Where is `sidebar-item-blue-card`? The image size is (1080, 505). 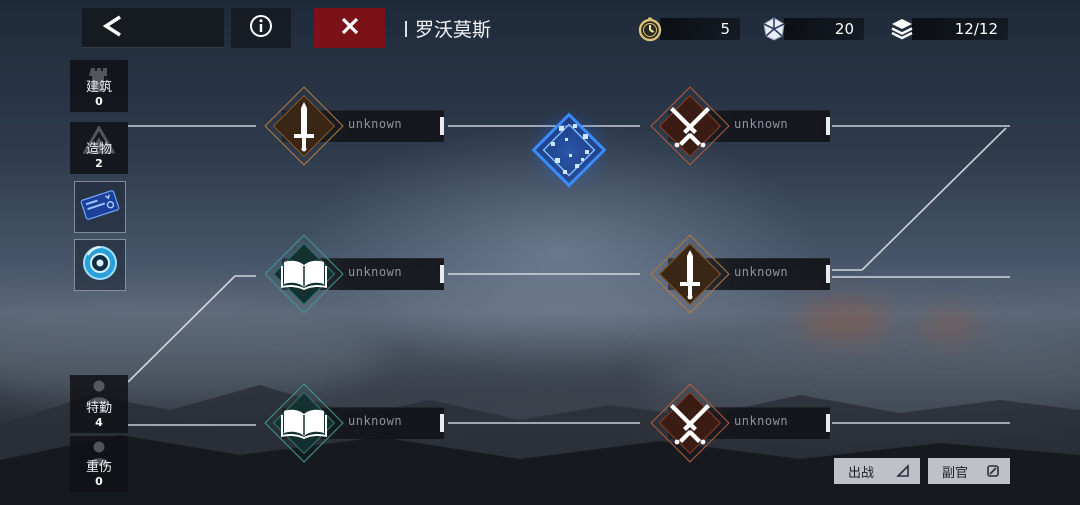 sidebar-item-blue-card is located at coordinates (100, 207).